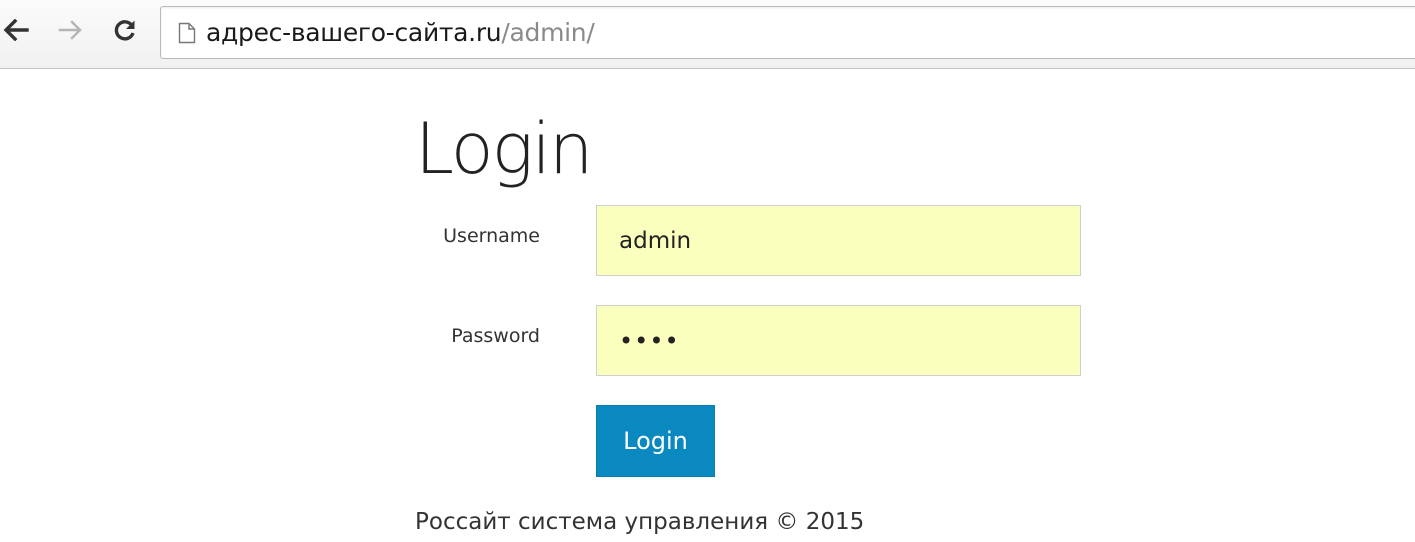 The width and height of the screenshot is (1415, 542). What do you see at coordinates (548, 32) in the screenshot?
I see `url-path: /admin/` at bounding box center [548, 32].